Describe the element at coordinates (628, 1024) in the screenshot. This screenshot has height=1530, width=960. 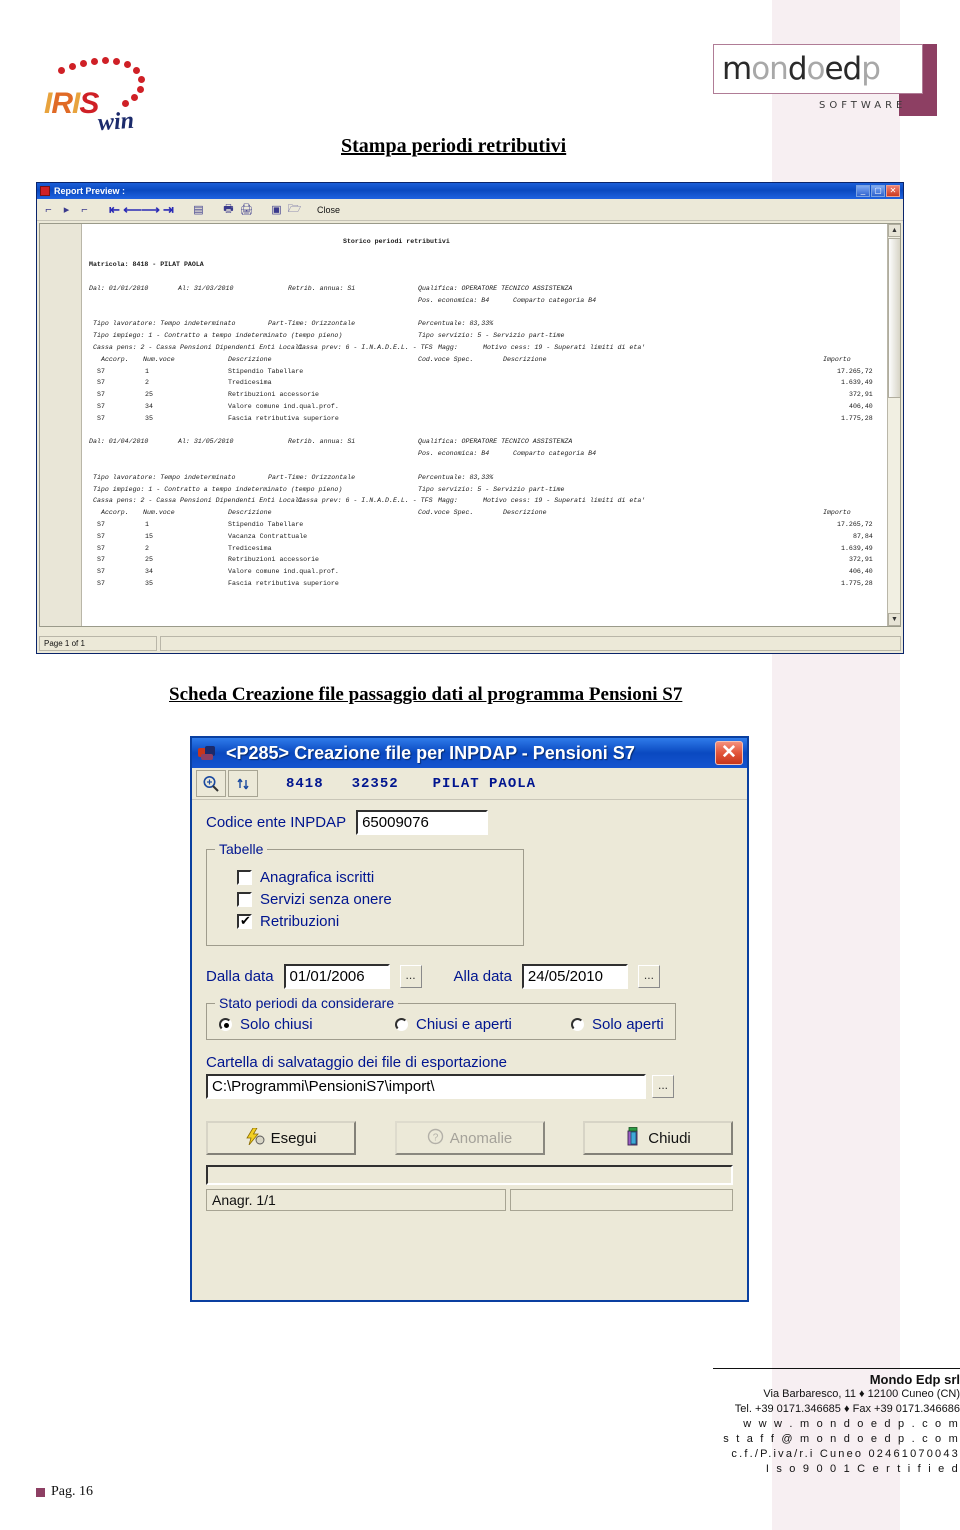
I see `radio-label: Solo aperti` at that location.